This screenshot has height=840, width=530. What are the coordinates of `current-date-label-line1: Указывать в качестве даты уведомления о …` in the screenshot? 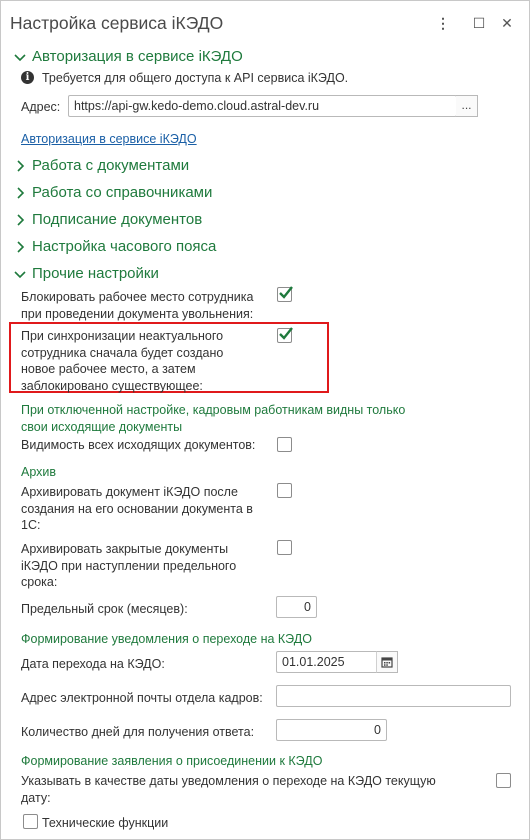 It's located at (228, 781).